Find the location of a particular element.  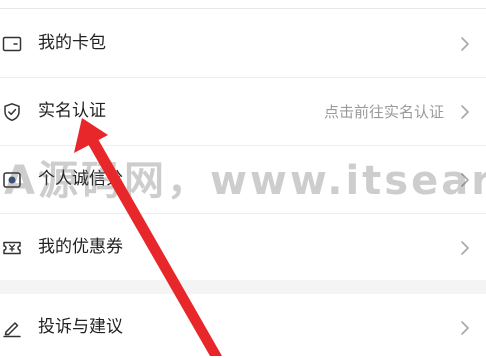

menu-item-label: 个人诚信分 is located at coordinates (80, 179).